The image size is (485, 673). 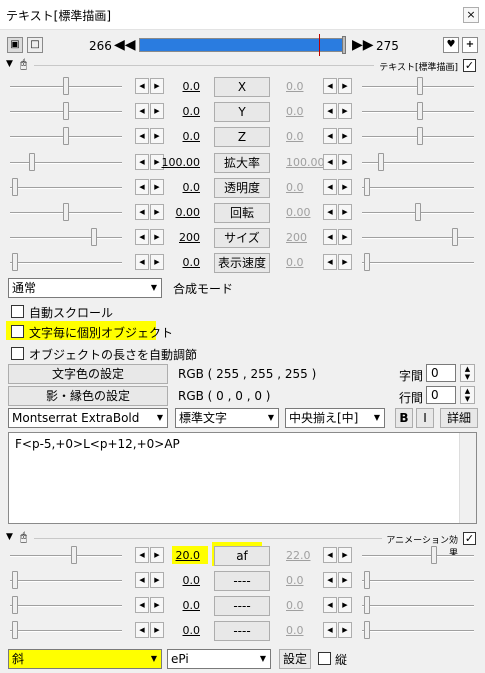 I want to click on char-spacing-input: 0, so click(x=441, y=373).